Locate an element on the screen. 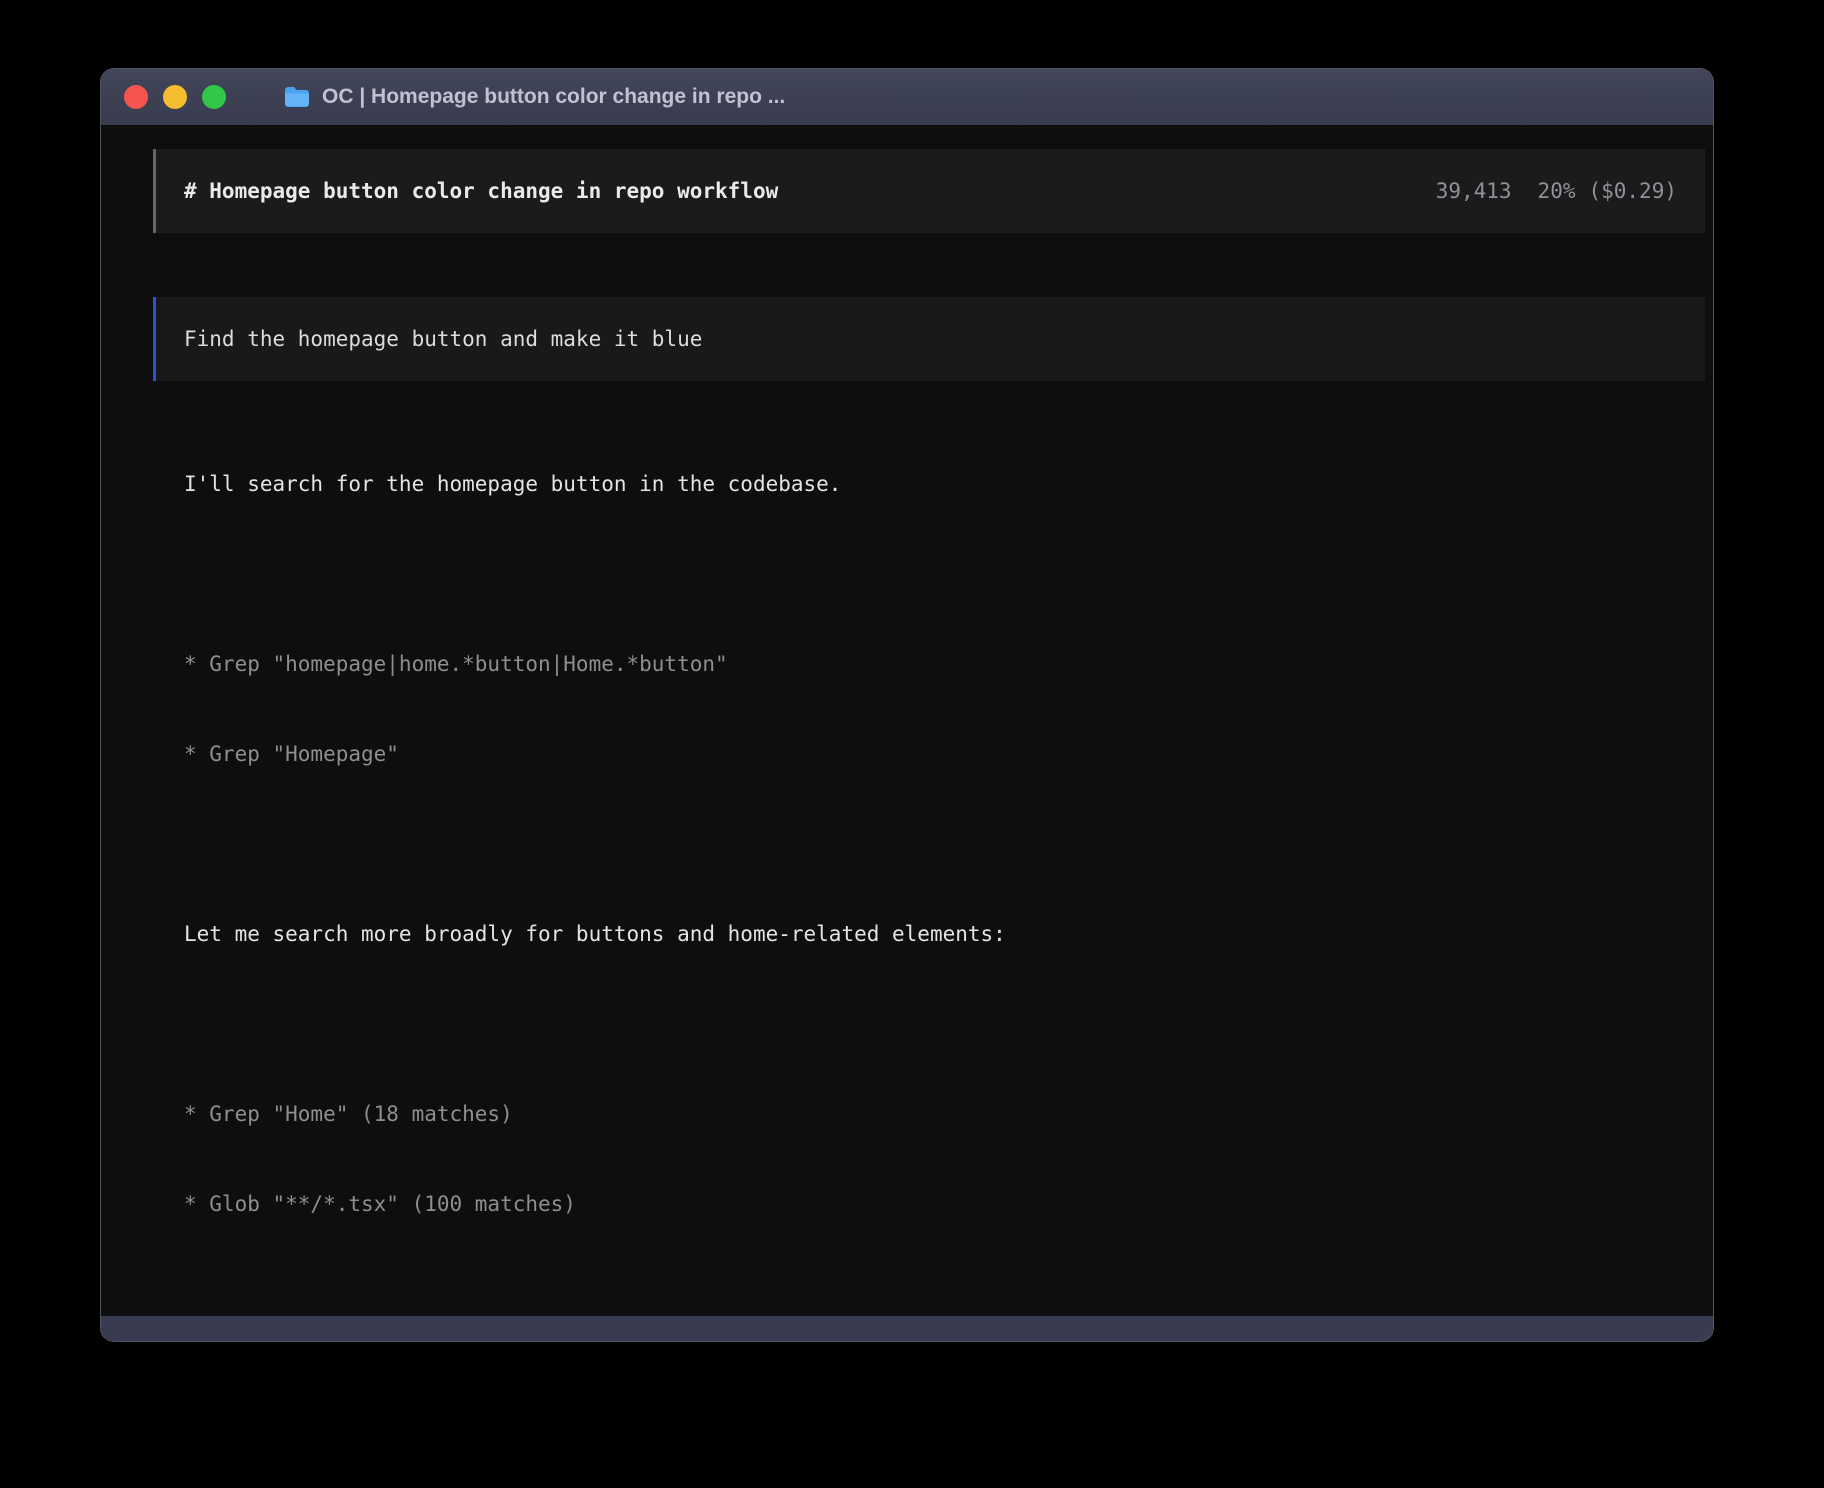 Image resolution: width=1824 pixels, height=1488 pixels. session-cost: ($0.29) is located at coordinates (1632, 191).